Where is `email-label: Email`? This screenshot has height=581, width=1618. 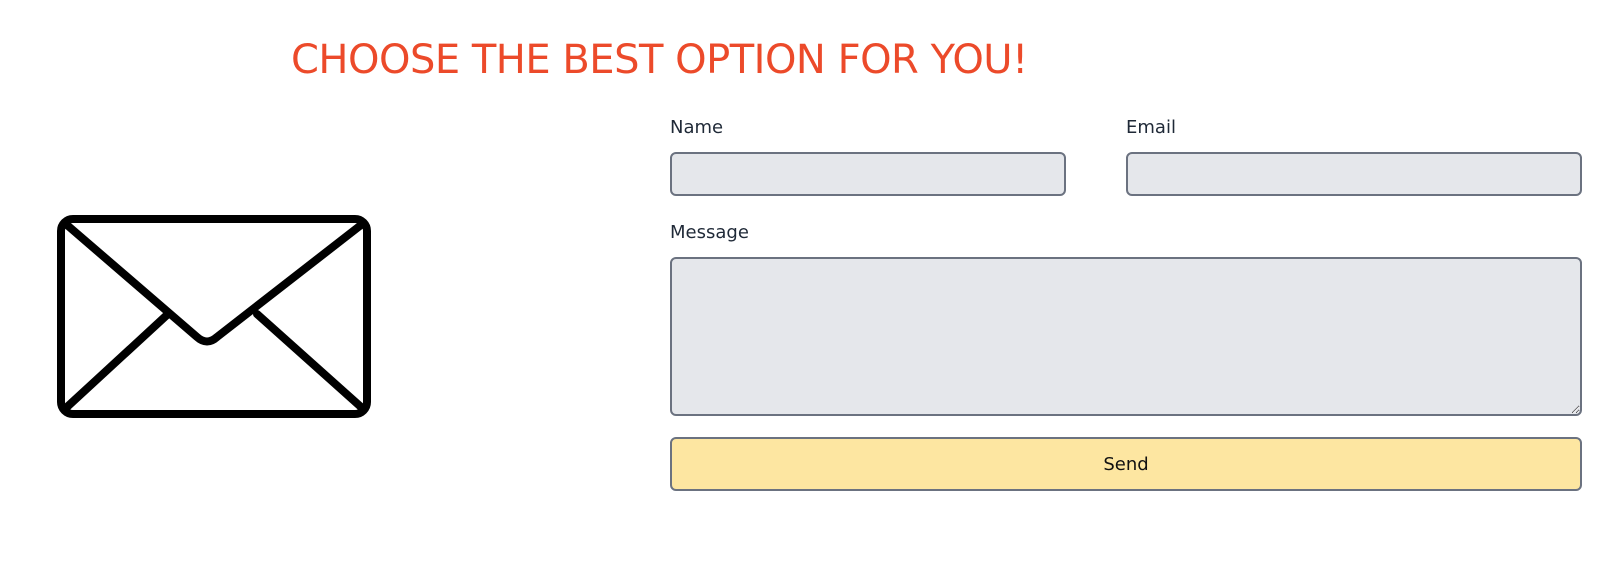
email-label: Email is located at coordinates (1151, 127).